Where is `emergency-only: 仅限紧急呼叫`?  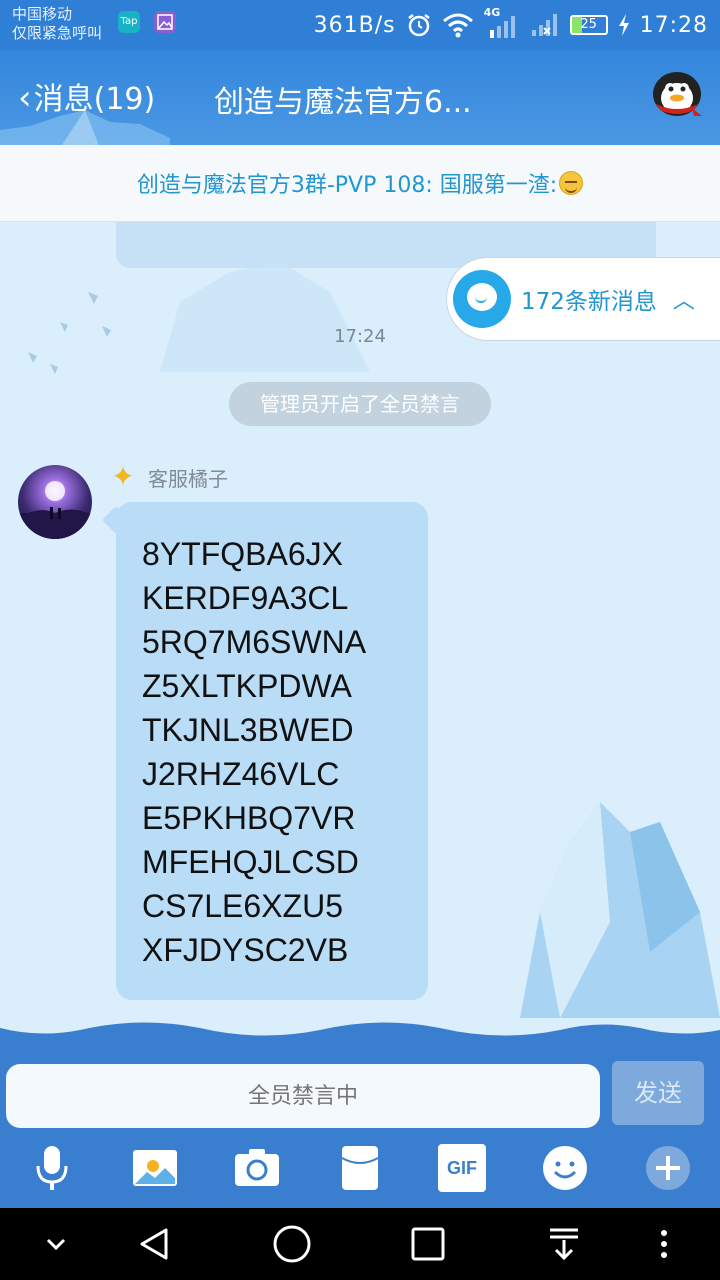 emergency-only: 仅限紧急呼叫 is located at coordinates (57, 33).